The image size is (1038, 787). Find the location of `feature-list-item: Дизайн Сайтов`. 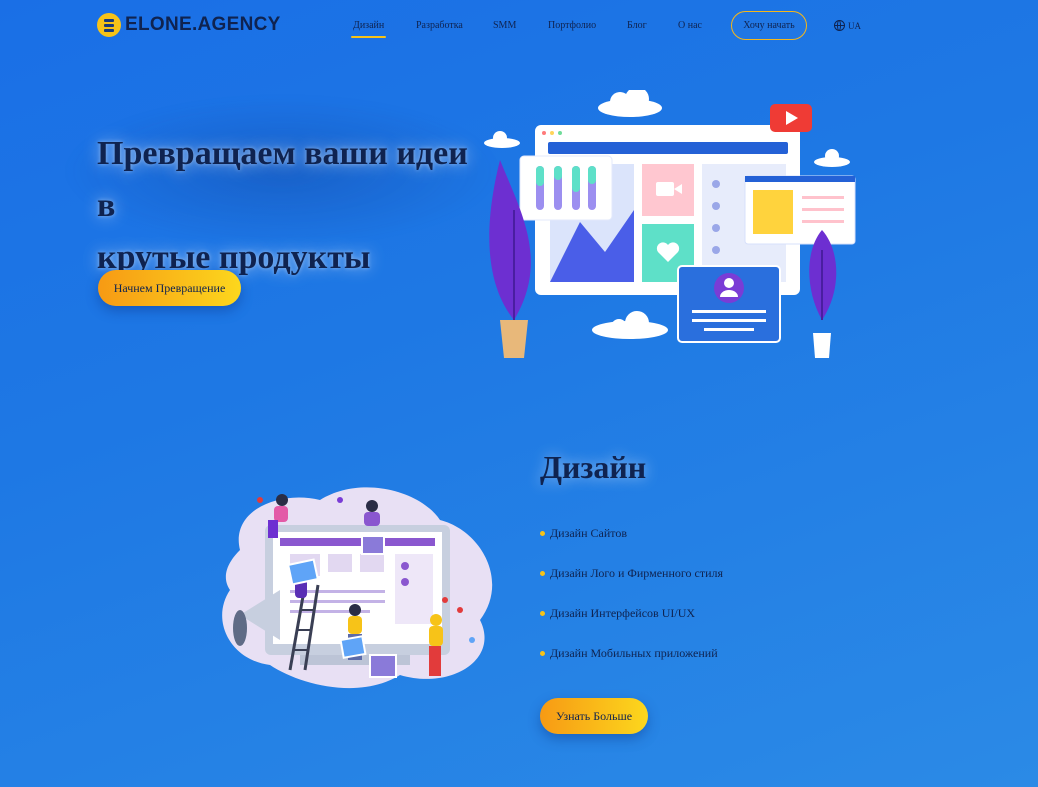

feature-list-item: Дизайн Сайтов is located at coordinates (583, 533).